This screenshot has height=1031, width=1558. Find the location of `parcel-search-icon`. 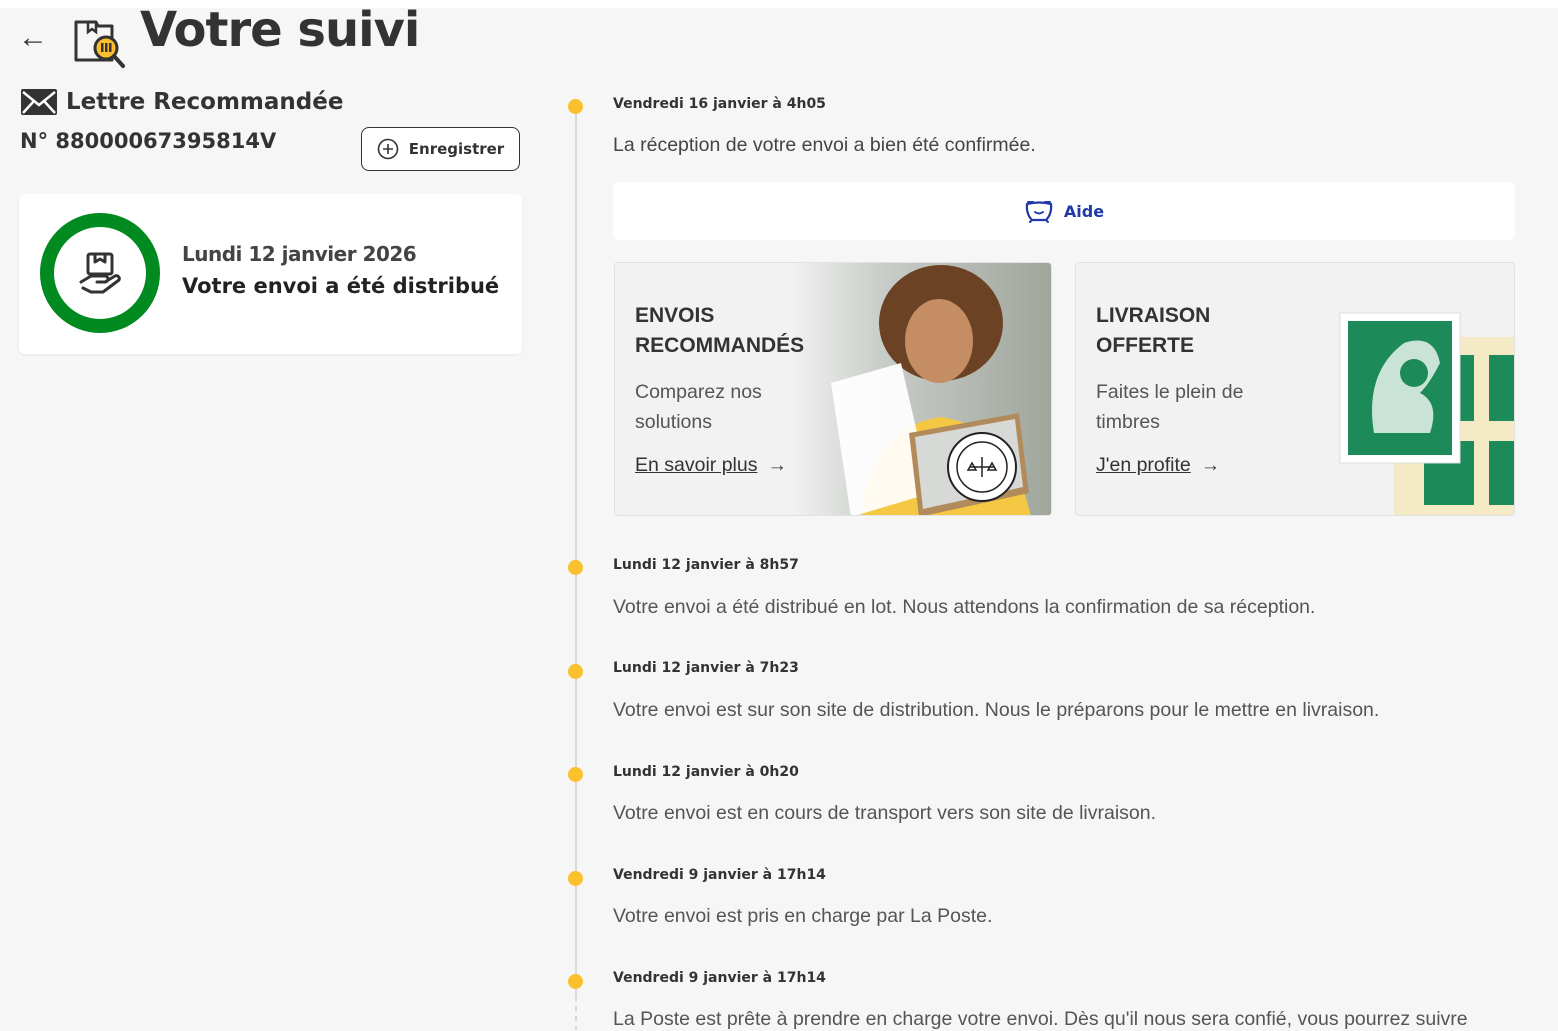

parcel-search-icon is located at coordinates (99, 44).